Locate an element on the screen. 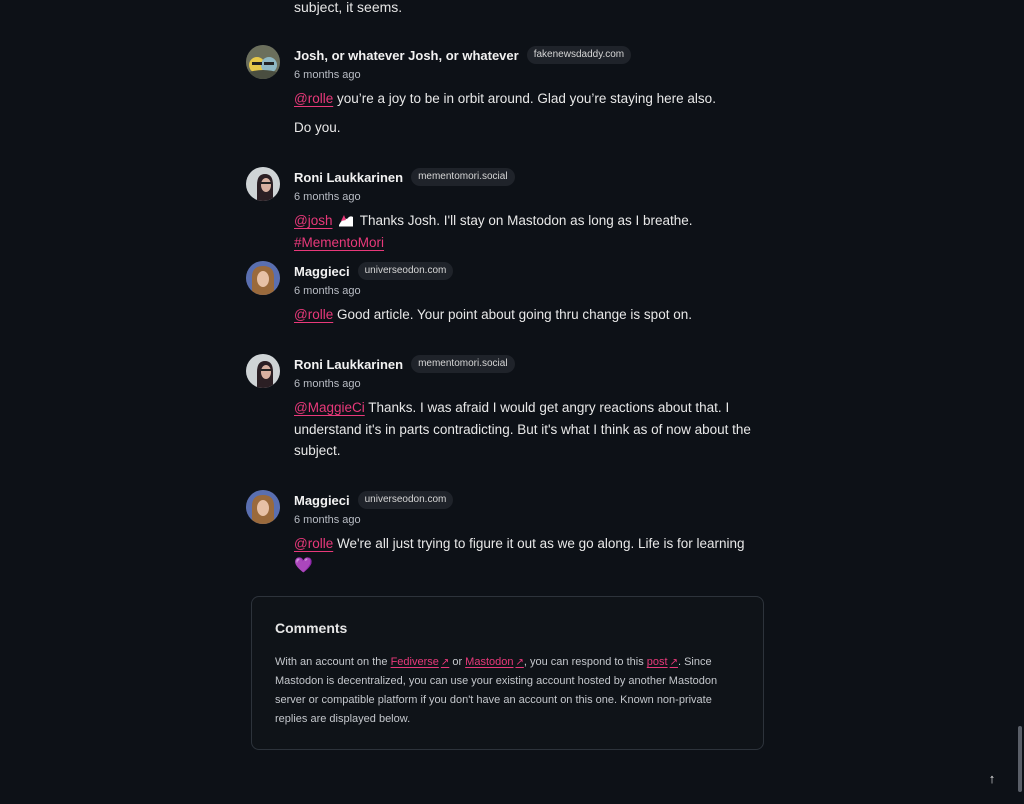 The image size is (1024, 804). comment-author: Josh, or whatever Josh, or whatever is located at coordinates (406, 55).